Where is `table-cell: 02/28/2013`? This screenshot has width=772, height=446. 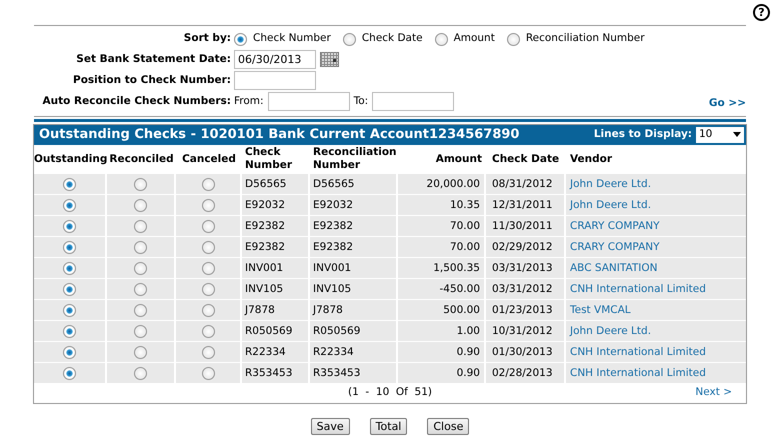 table-cell: 02/28/2013 is located at coordinates (526, 373).